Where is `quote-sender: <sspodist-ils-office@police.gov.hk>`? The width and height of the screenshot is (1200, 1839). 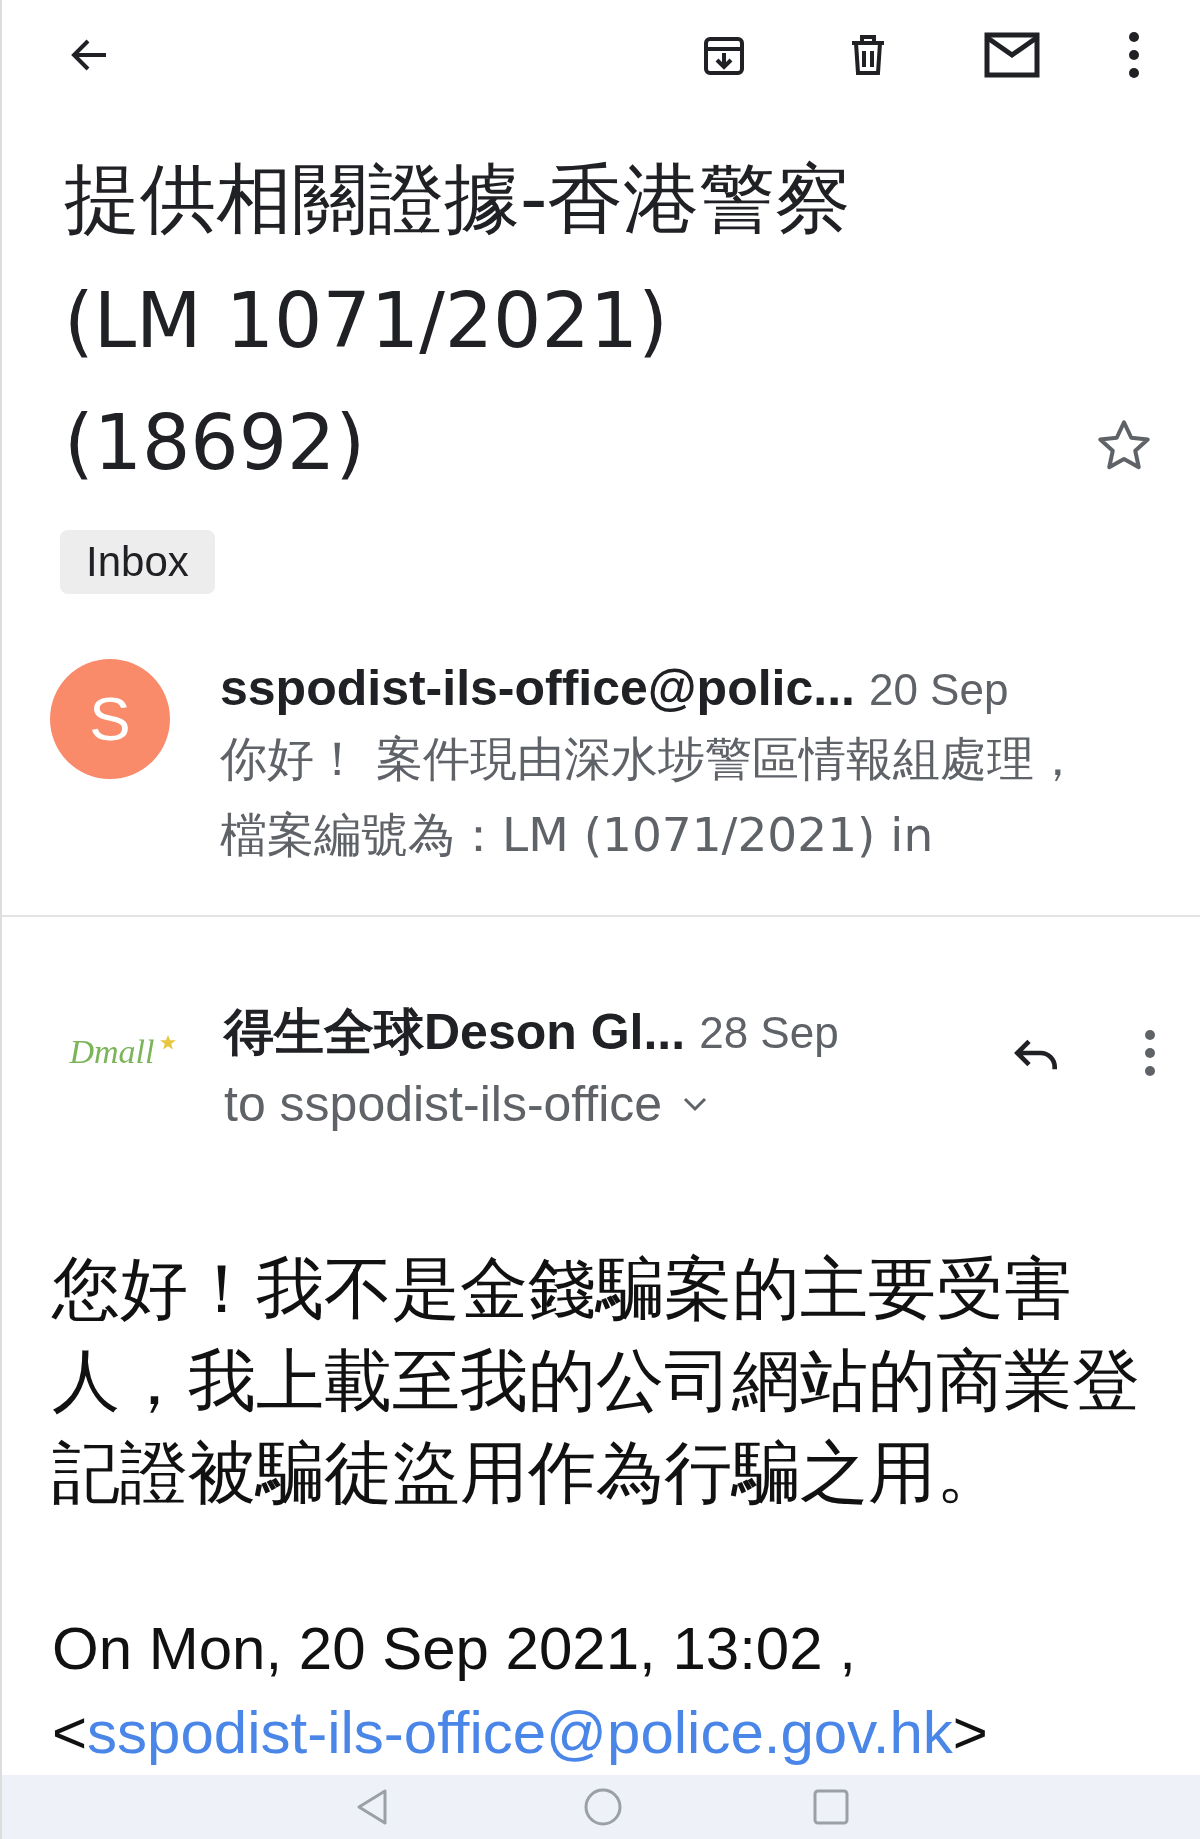 quote-sender: <sspodist-ils-office@police.gov.hk> is located at coordinates (520, 1732).